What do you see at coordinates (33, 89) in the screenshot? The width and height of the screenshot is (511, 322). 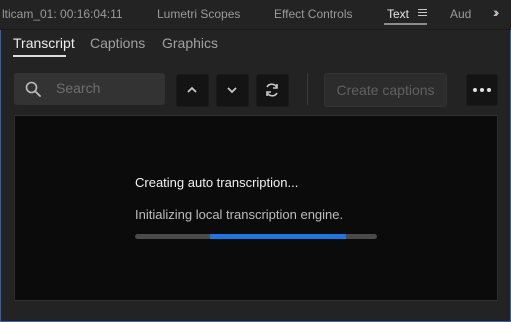 I see `search-icon` at bounding box center [33, 89].